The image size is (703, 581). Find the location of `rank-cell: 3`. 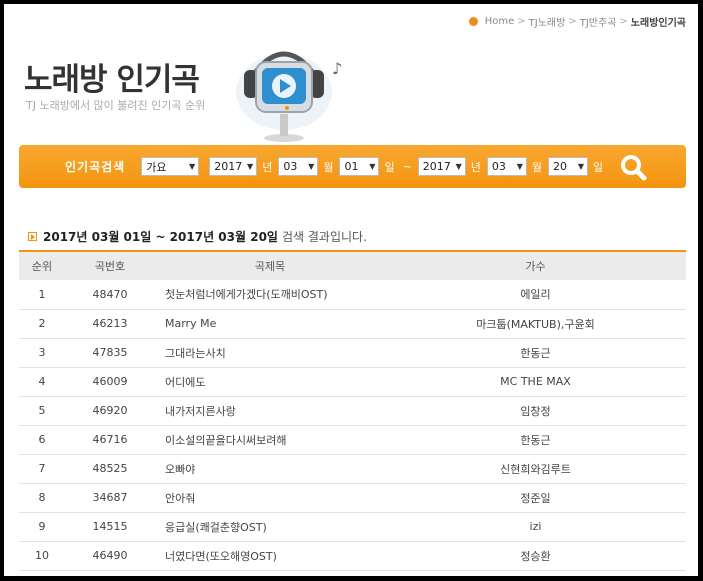

rank-cell: 3 is located at coordinates (42, 353).